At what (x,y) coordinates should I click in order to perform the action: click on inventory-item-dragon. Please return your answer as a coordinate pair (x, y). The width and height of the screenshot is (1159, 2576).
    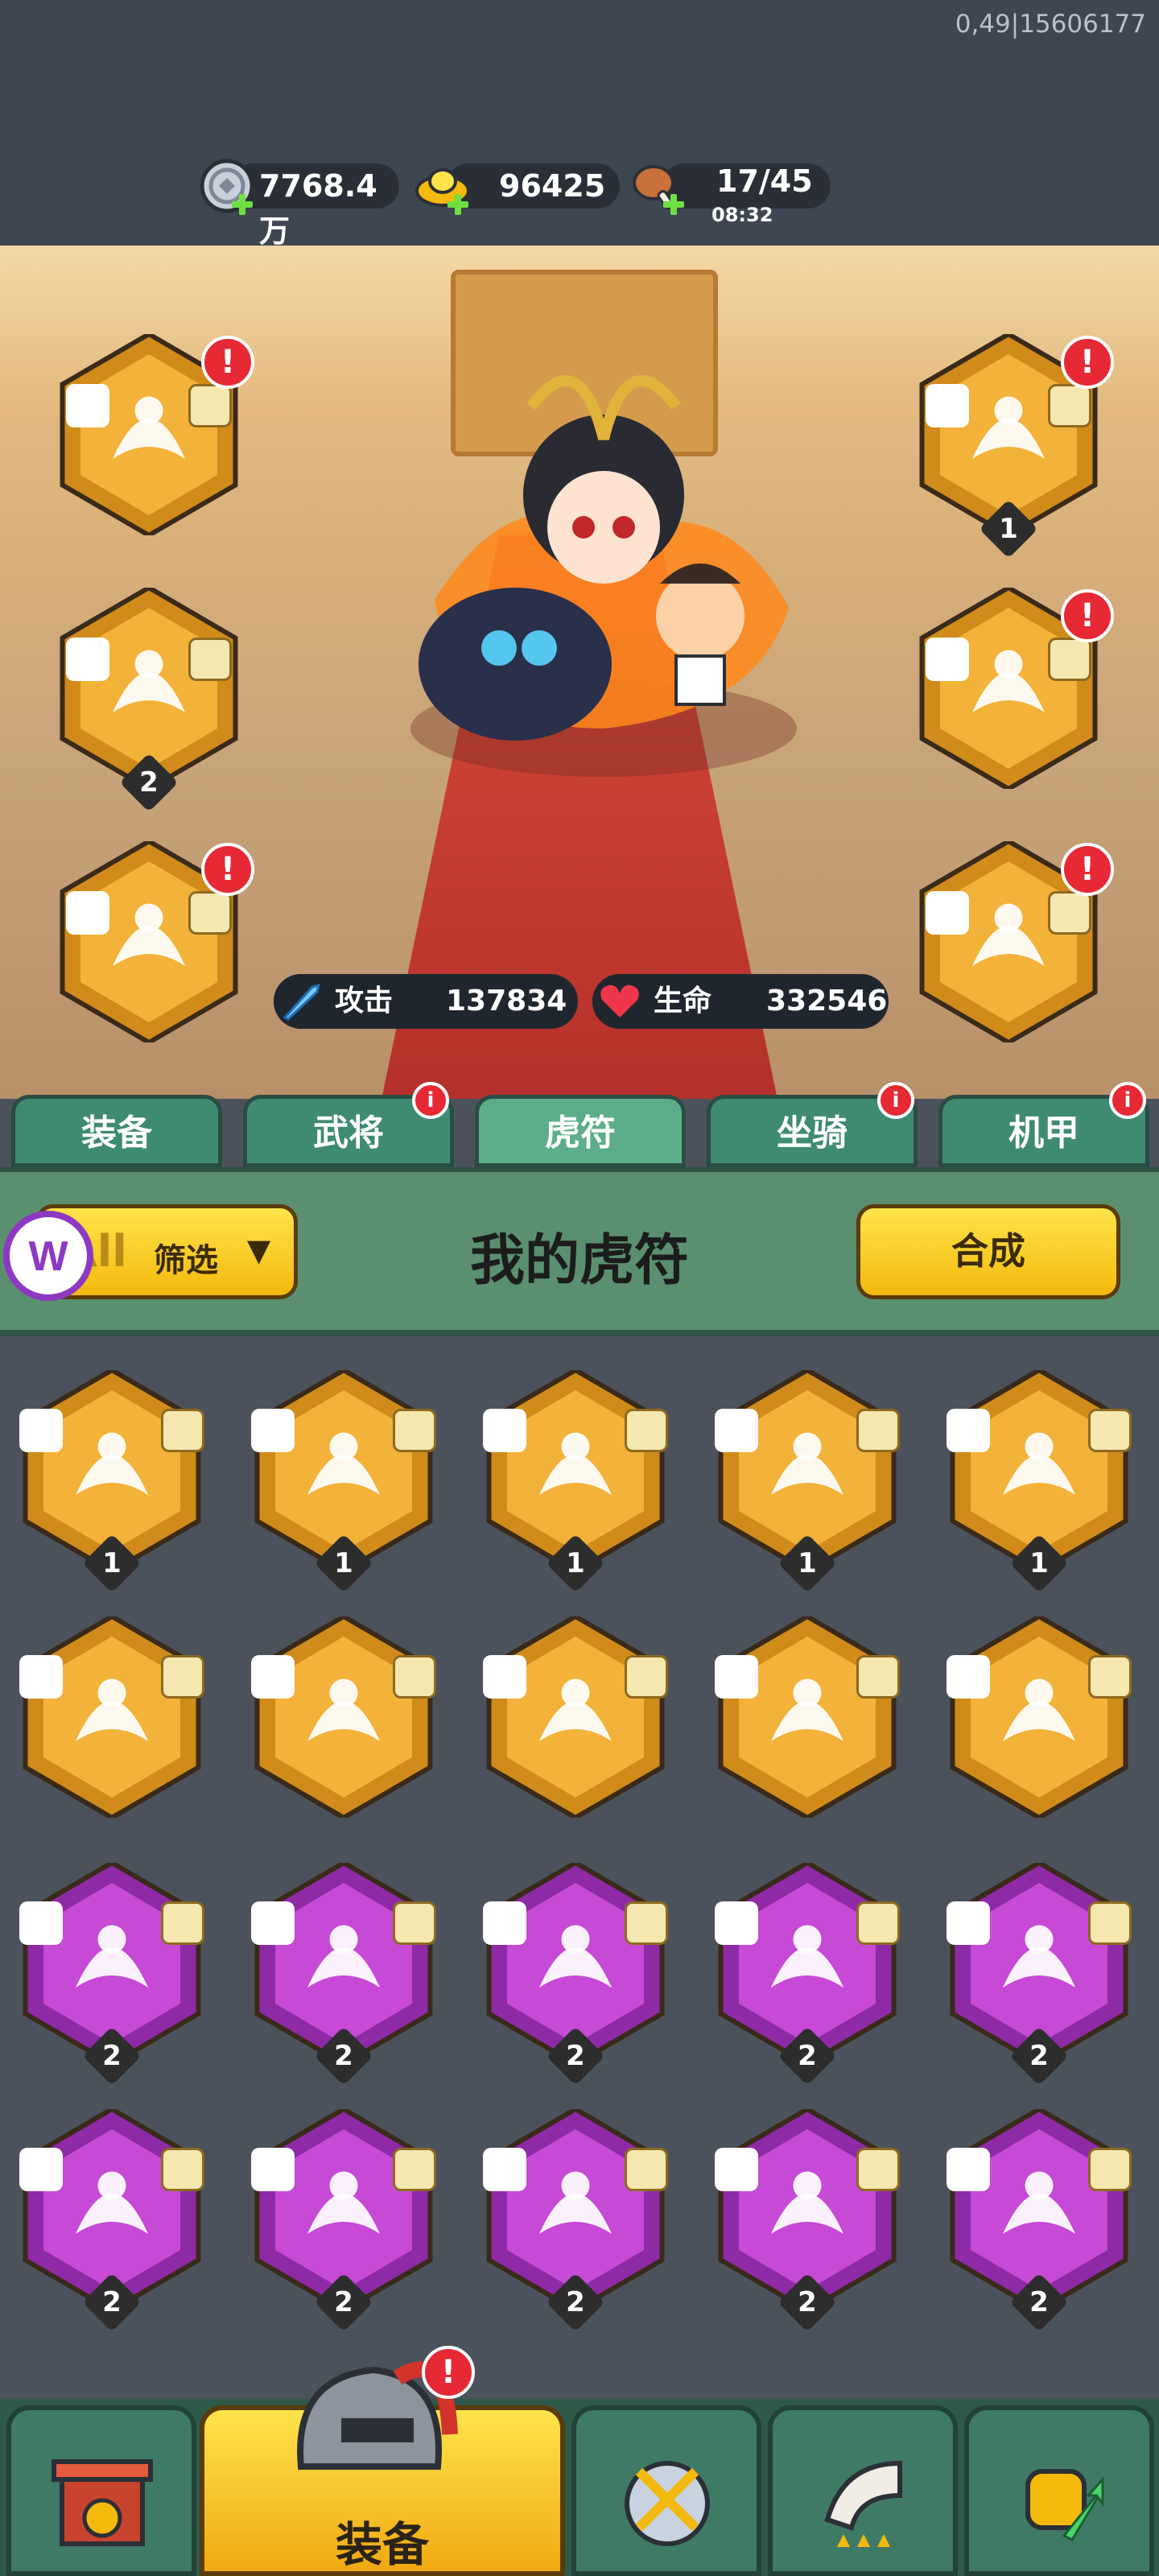
    Looking at the image, I should click on (111, 1721).